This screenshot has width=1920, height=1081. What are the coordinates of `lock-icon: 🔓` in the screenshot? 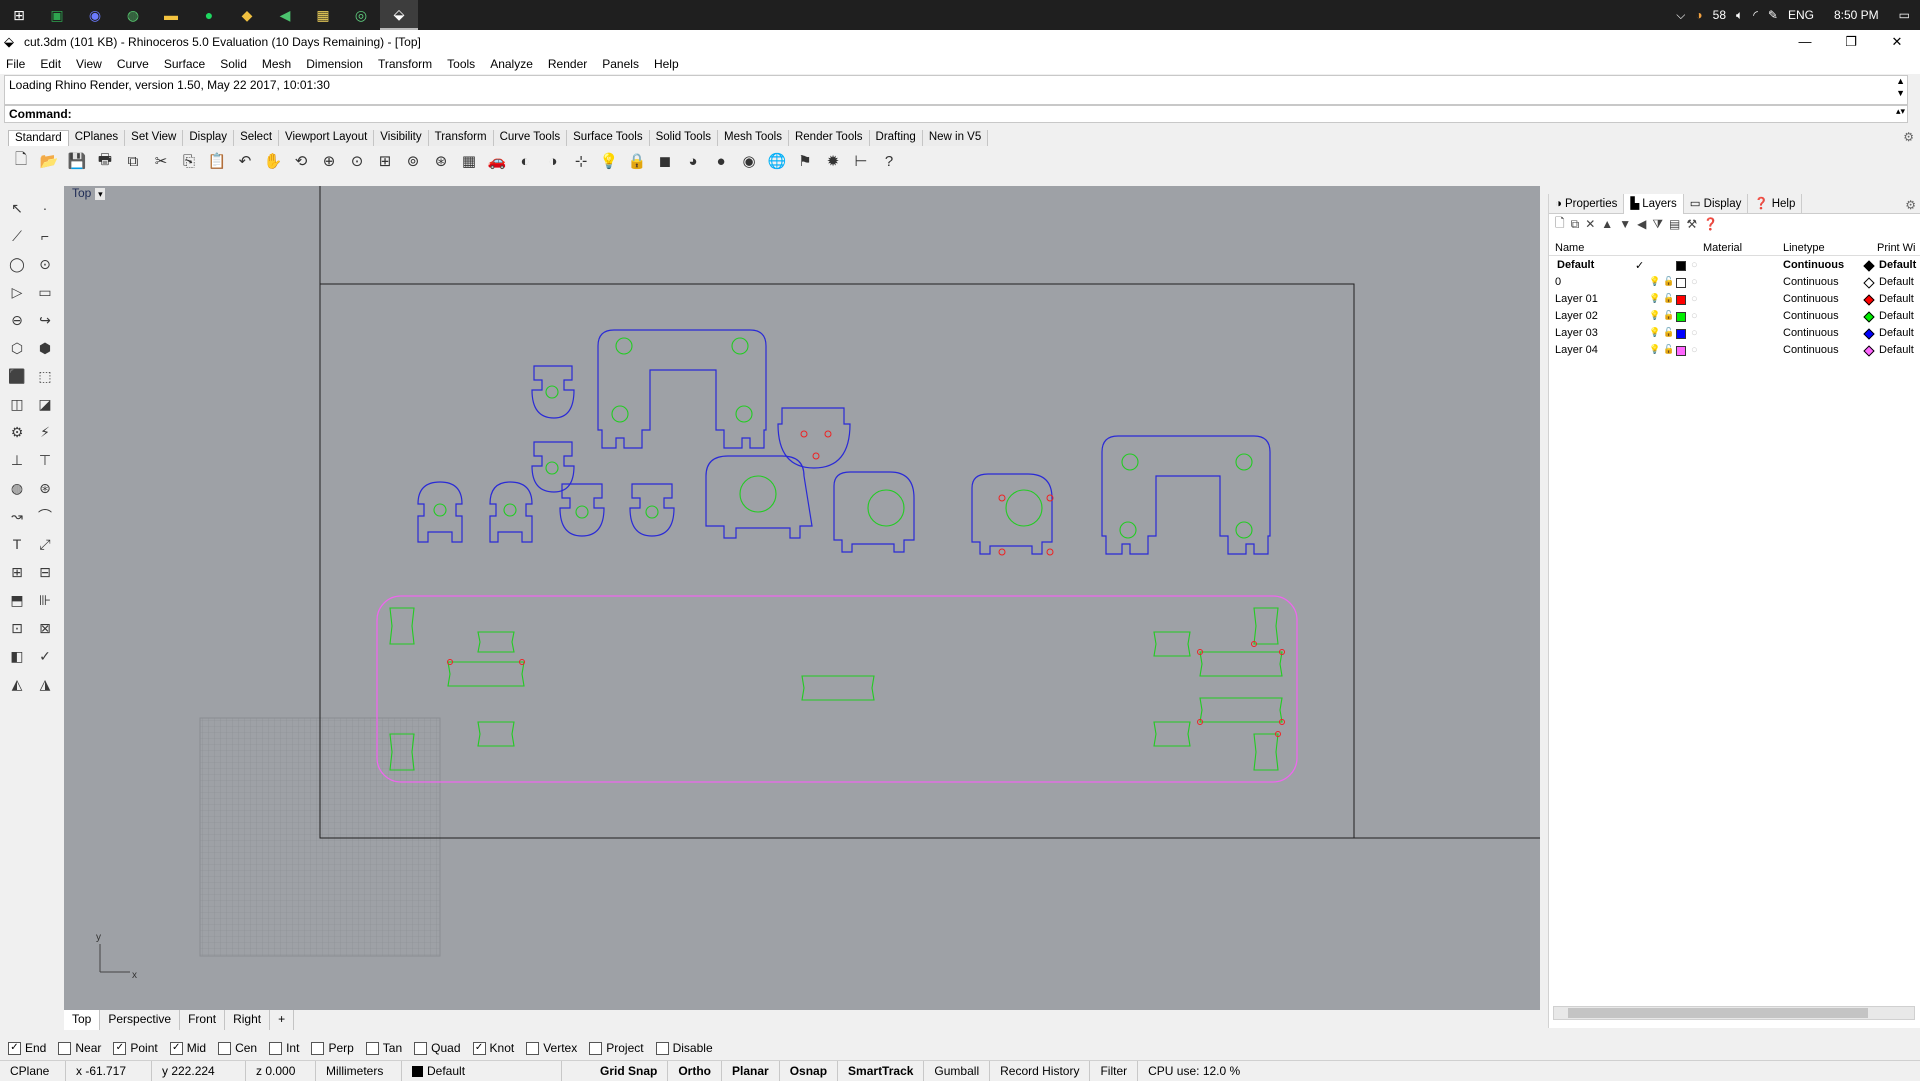 It's located at (1668, 332).